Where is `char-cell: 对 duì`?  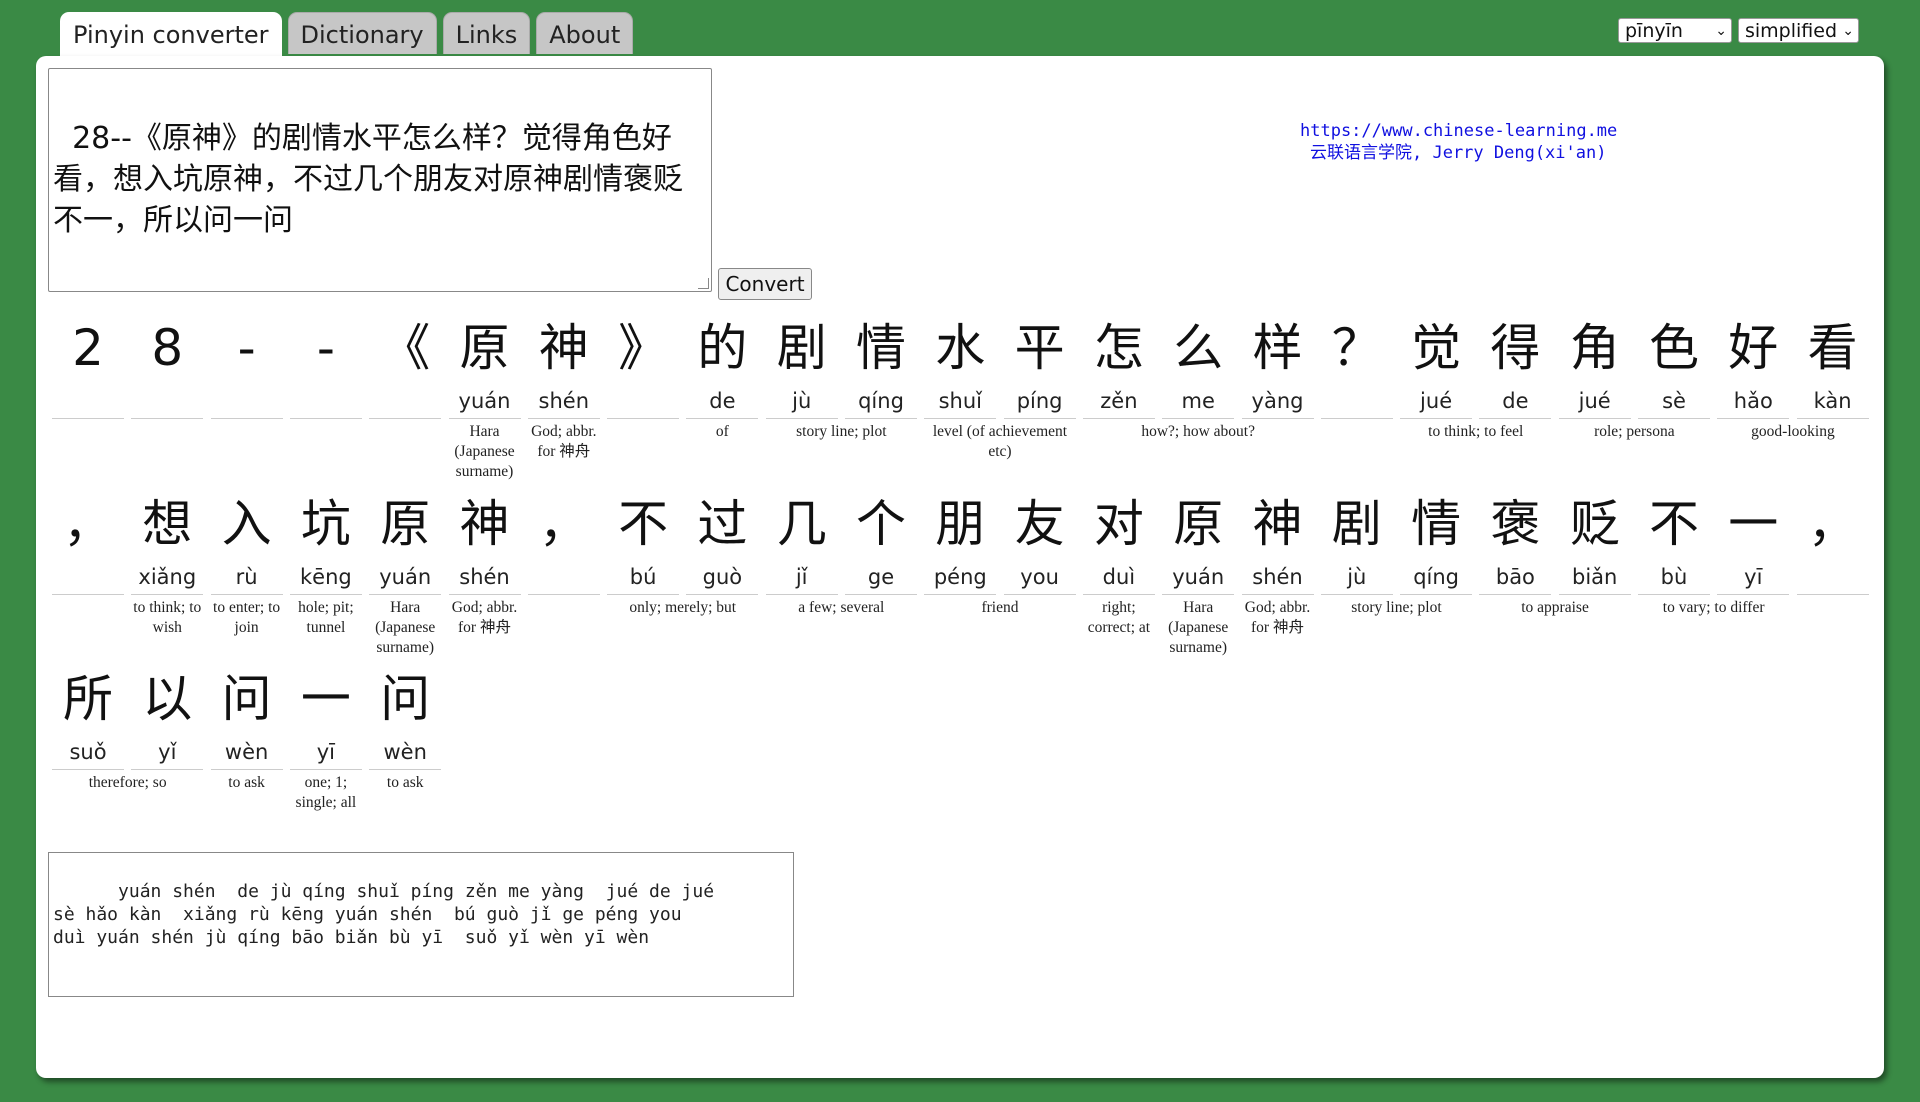 char-cell: 对 duì is located at coordinates (1118, 543).